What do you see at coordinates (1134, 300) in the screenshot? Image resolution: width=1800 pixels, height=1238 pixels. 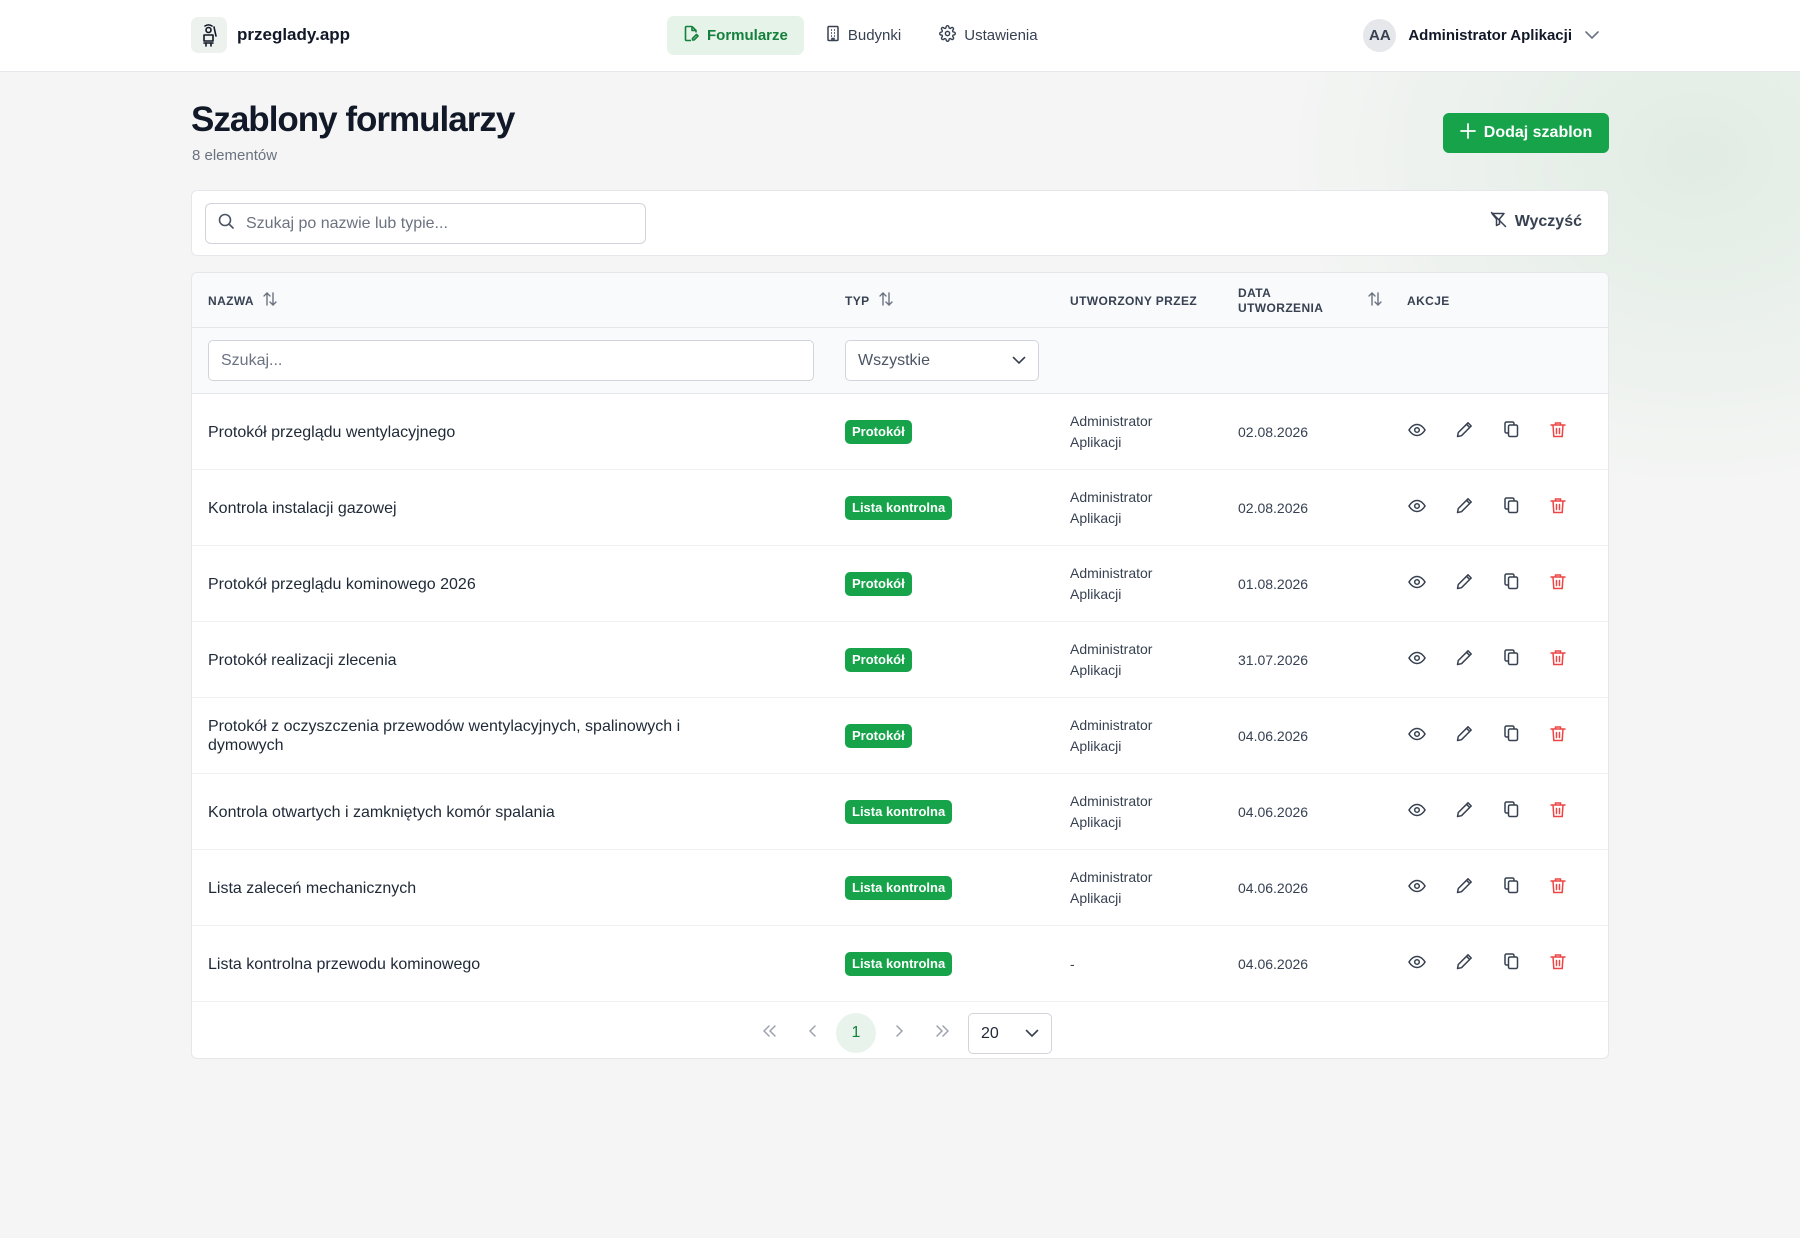 I see `column-header-label: UTWORZONY PRZEZ` at bounding box center [1134, 300].